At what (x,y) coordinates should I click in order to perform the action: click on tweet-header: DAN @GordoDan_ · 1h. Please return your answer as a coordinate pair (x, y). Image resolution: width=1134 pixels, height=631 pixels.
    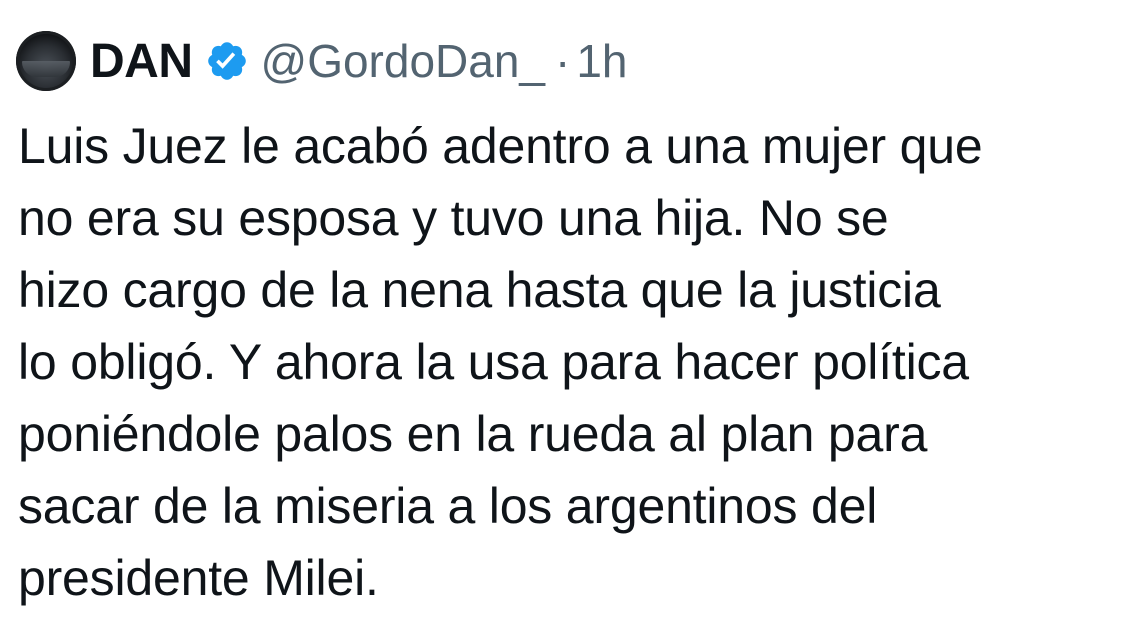
    Looking at the image, I should click on (322, 61).